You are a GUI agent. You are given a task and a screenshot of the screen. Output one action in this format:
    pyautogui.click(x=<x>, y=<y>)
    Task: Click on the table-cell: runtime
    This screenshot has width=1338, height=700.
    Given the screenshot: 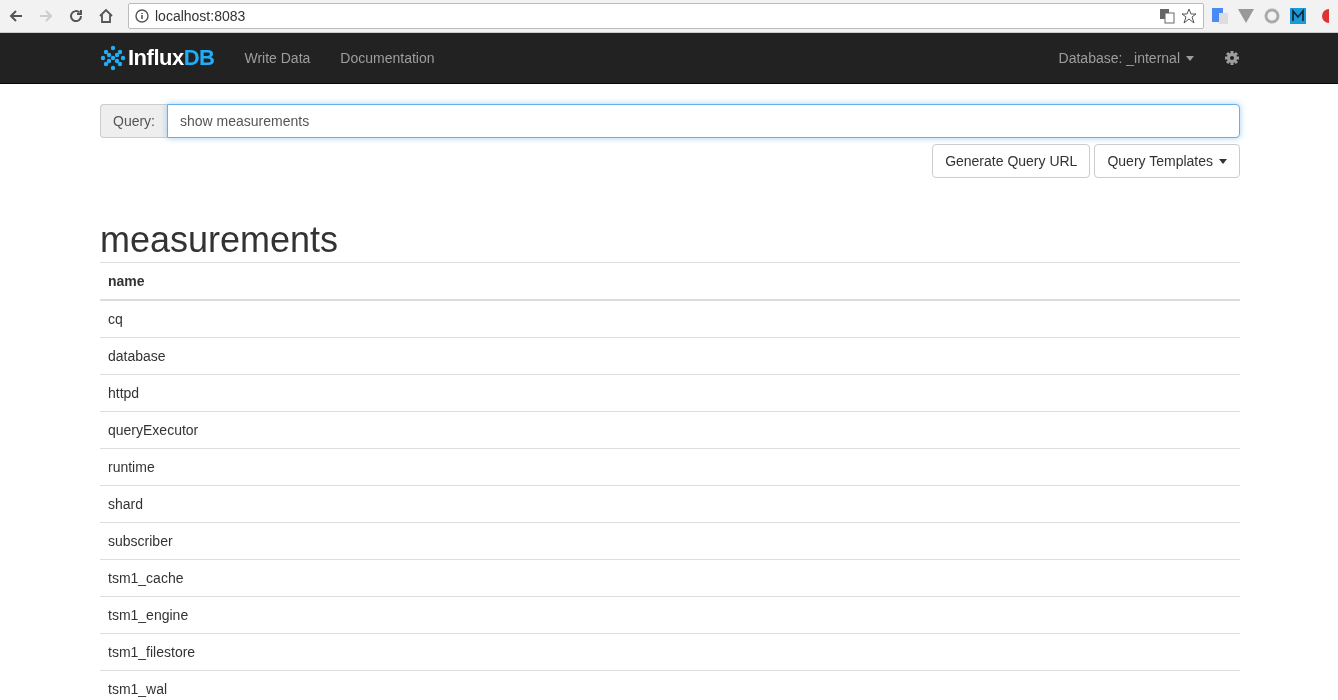 What is the action you would take?
    pyautogui.click(x=670, y=467)
    